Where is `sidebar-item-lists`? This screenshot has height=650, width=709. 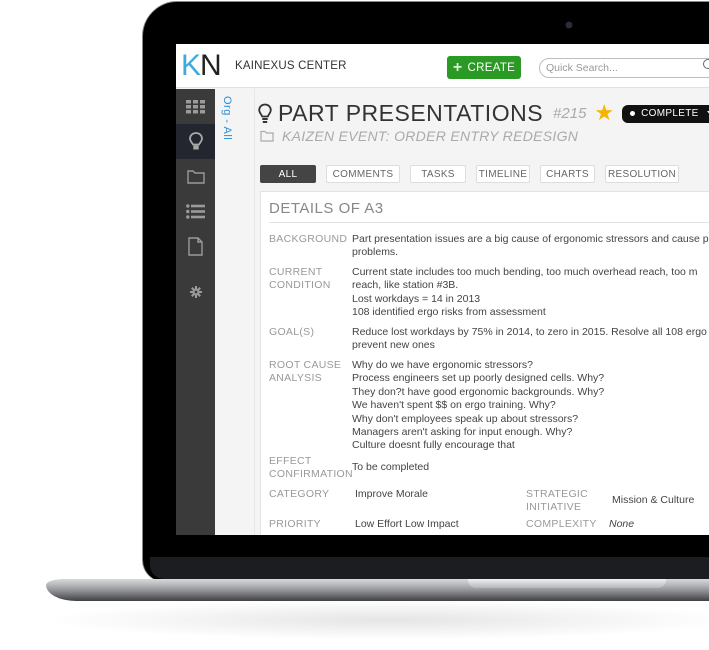
sidebar-item-lists is located at coordinates (195, 211).